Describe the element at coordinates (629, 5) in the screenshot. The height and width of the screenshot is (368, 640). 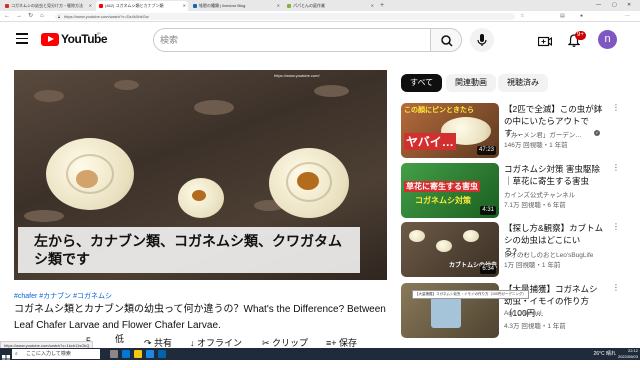
I see `close-window-button: ✕` at that location.